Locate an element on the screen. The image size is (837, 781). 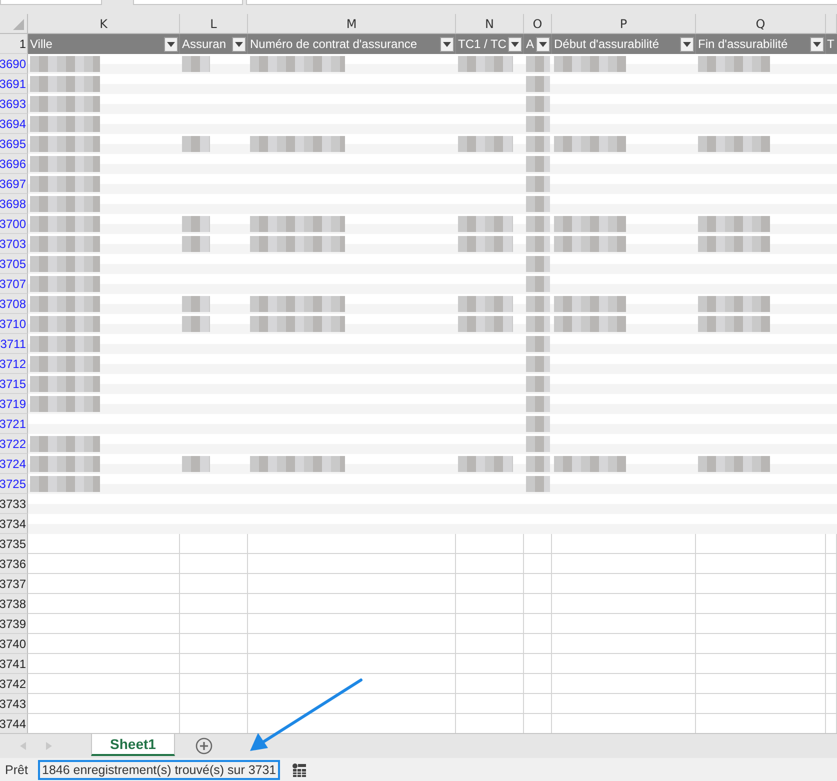
row-number: 3715 is located at coordinates (14, 384).